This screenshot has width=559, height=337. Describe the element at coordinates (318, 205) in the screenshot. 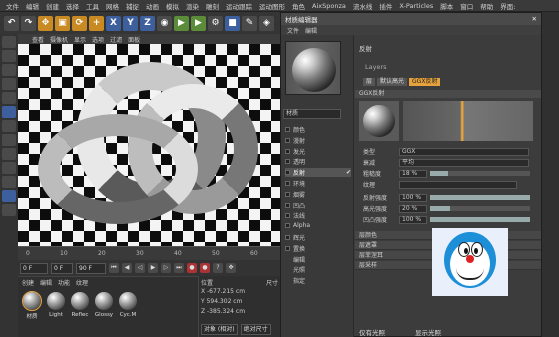

I see `channel-item: 凹凸` at that location.